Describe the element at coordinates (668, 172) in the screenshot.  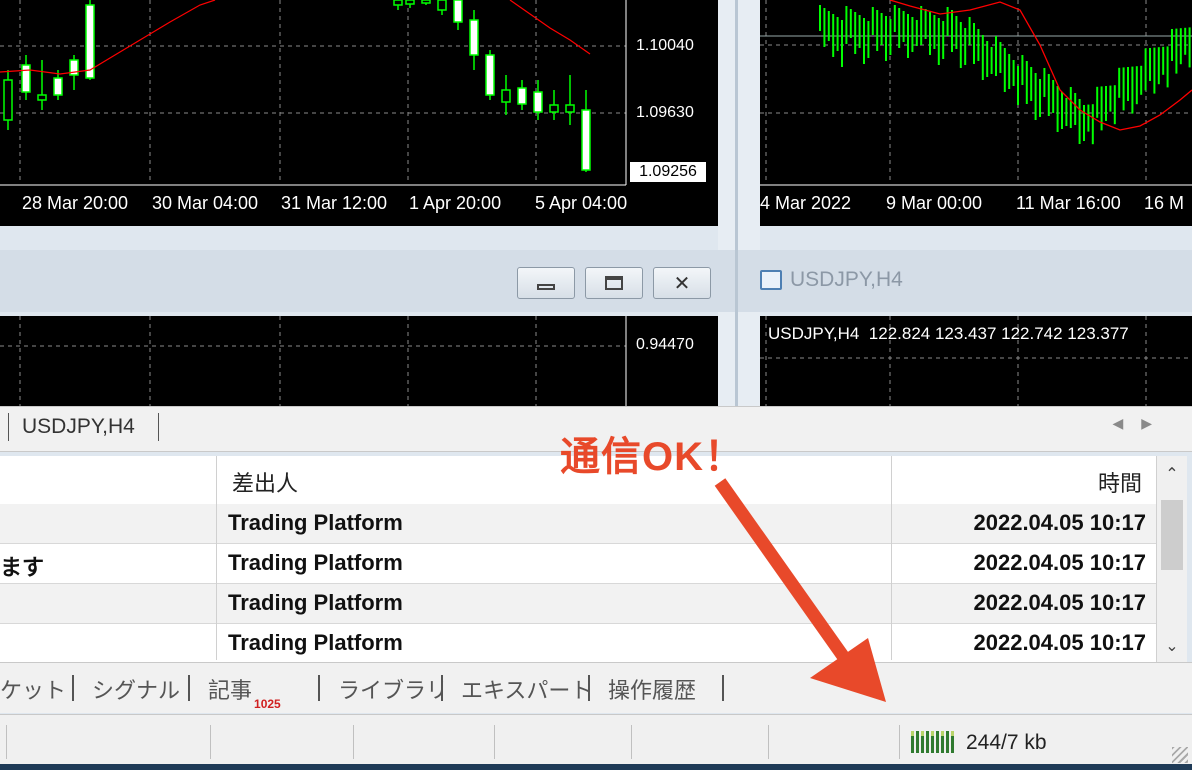
I see `current-price-label: 1.09256` at that location.